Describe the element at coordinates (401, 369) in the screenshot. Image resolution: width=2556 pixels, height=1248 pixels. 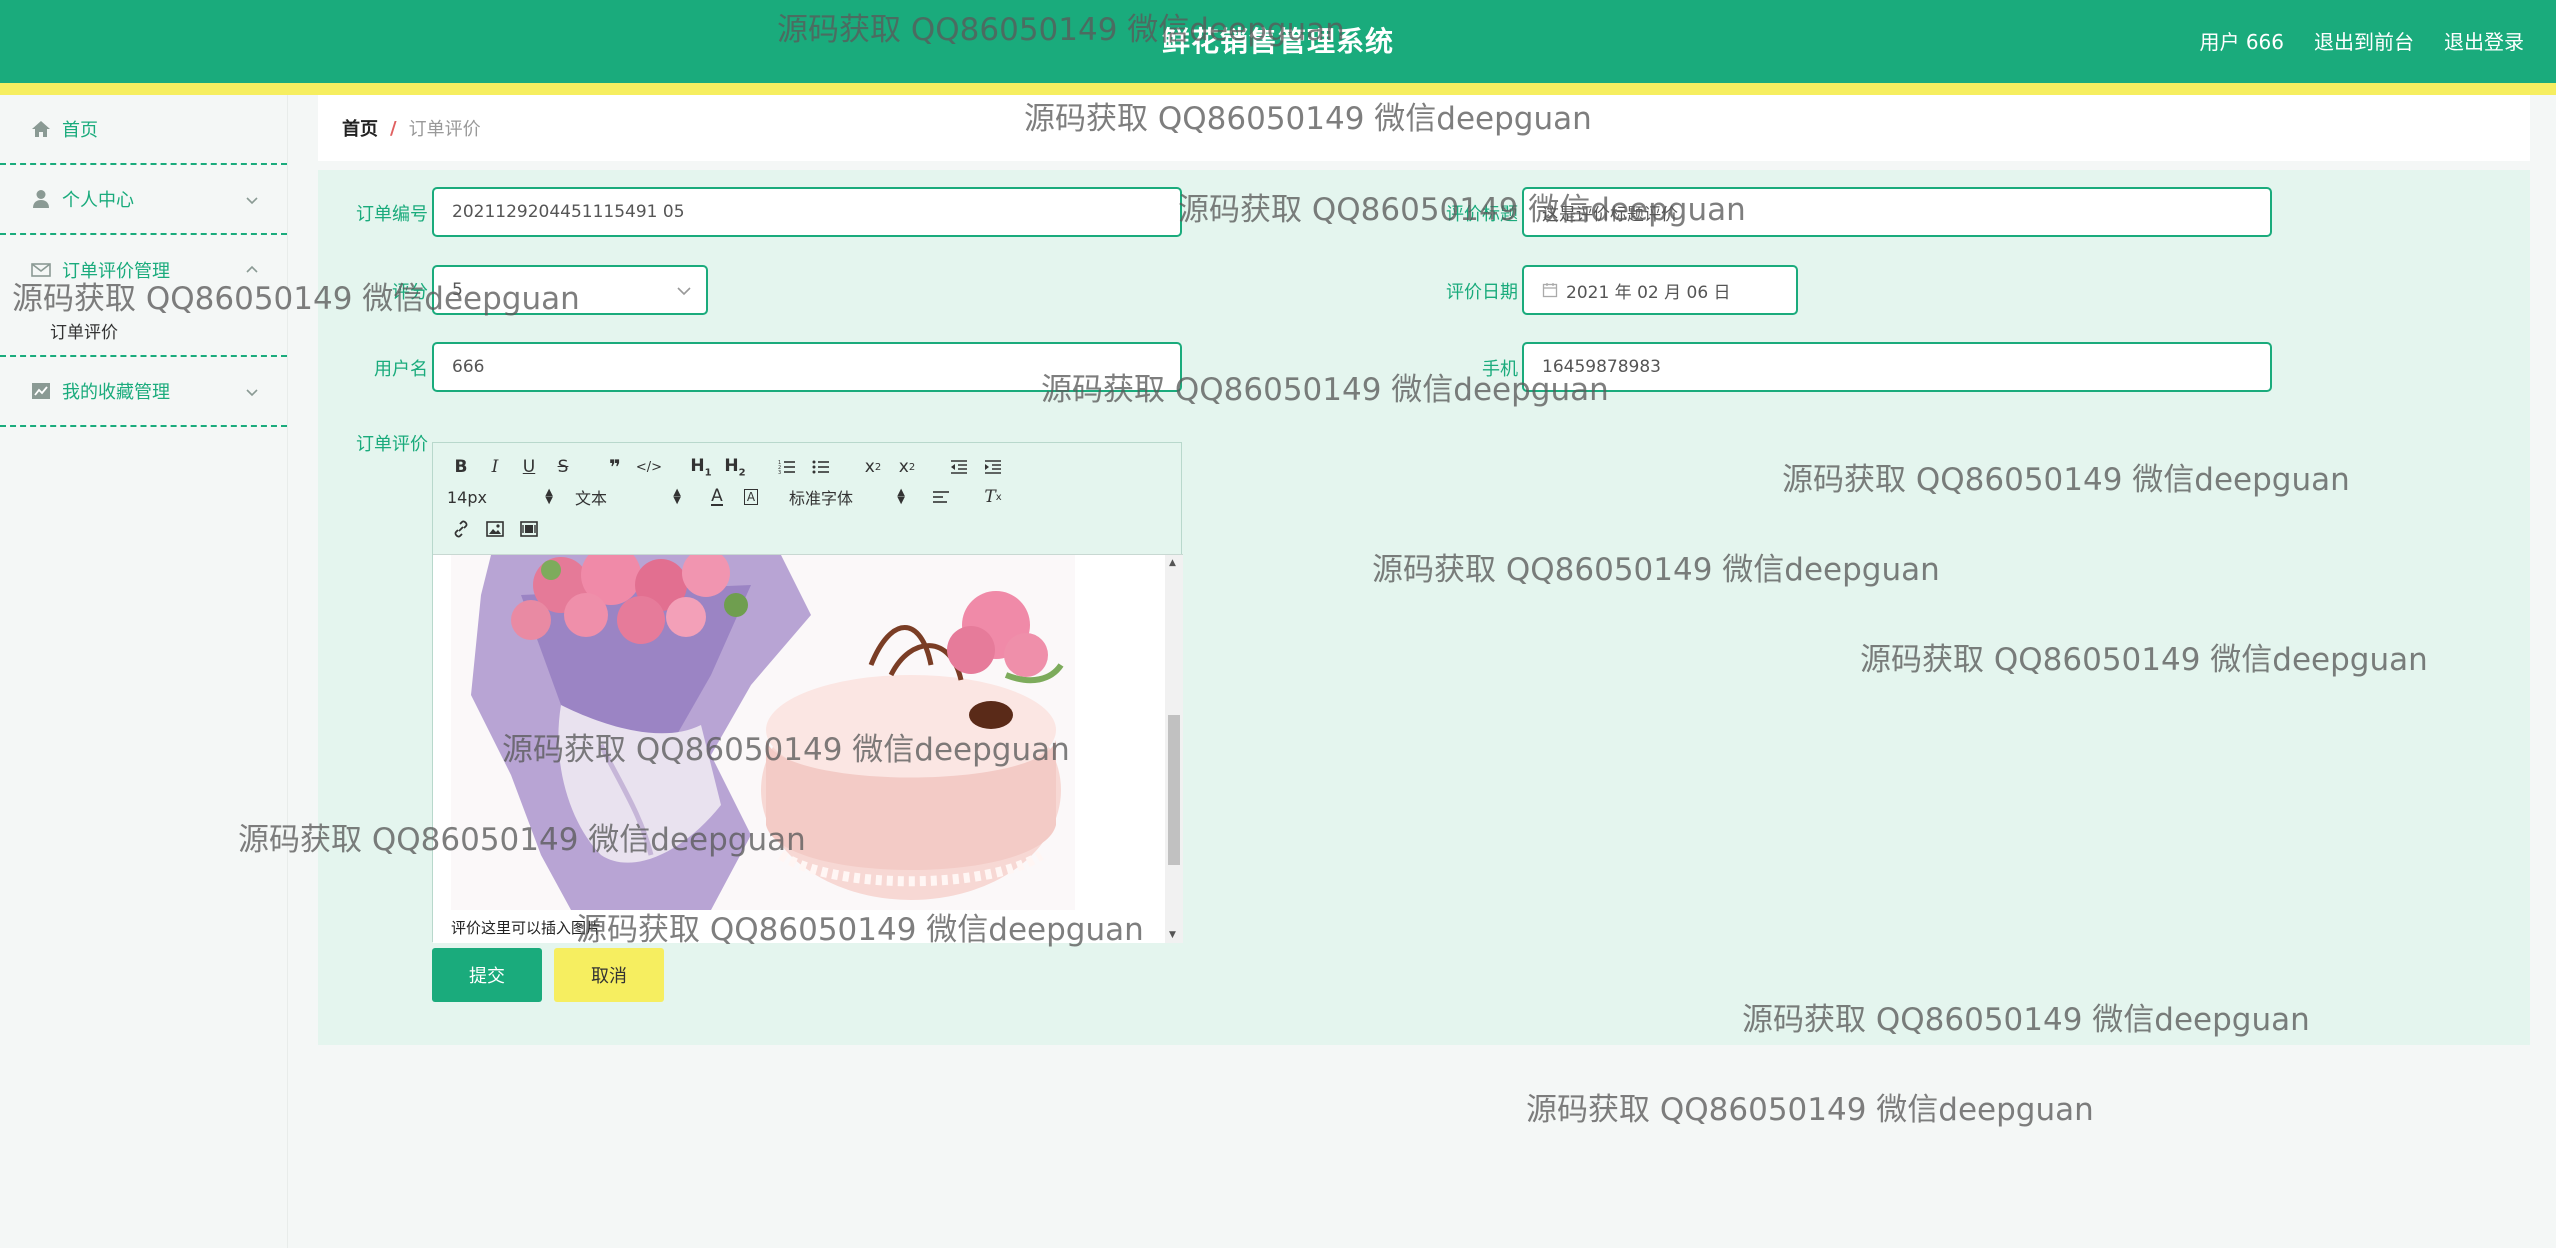
I see `username-label: 用户名` at that location.